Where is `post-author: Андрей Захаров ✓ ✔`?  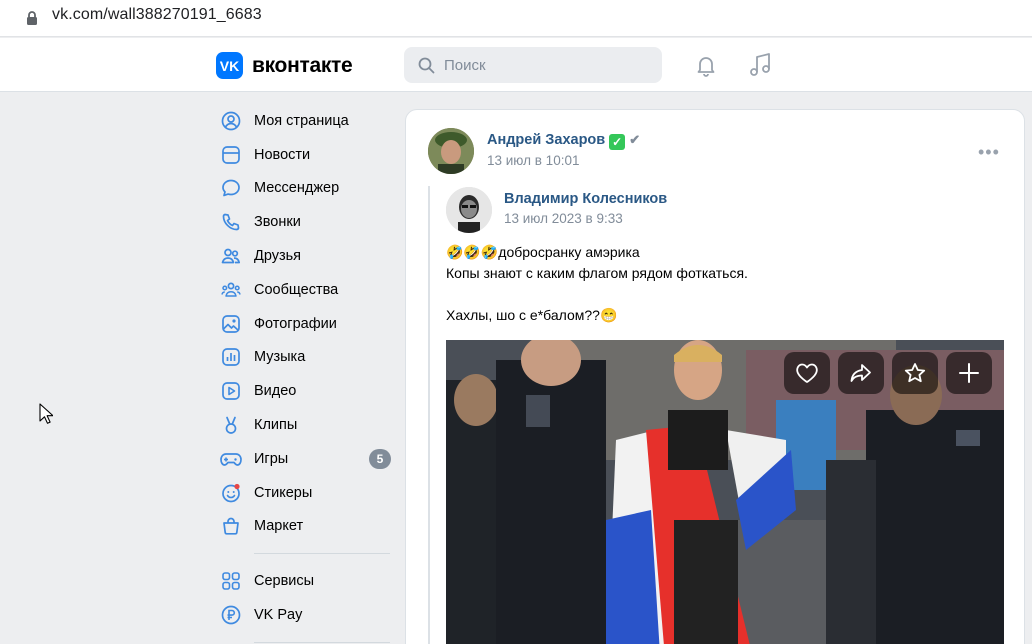 post-author: Андрей Захаров ✓ ✔ is located at coordinates (563, 141).